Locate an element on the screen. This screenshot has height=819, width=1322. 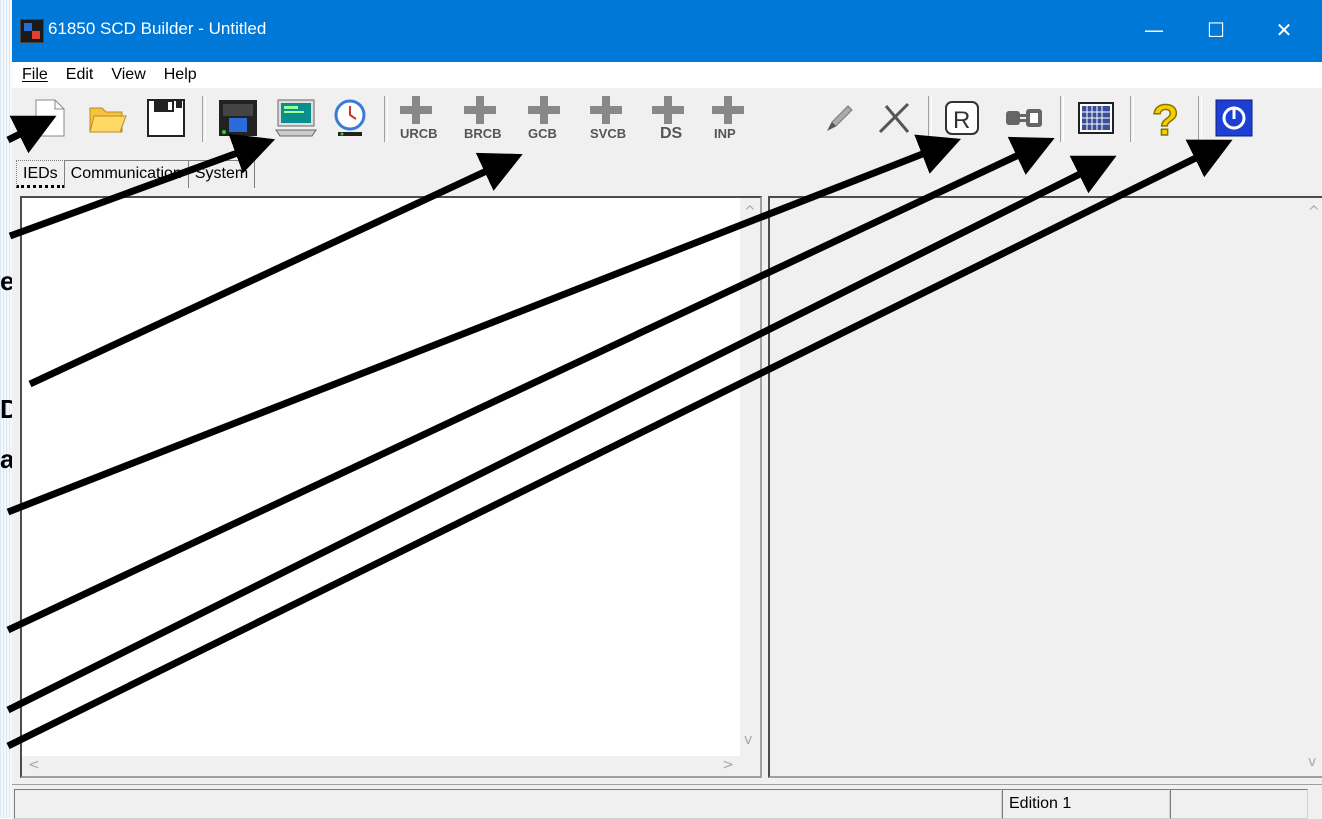
new-file-button is located at coordinates (50, 118).